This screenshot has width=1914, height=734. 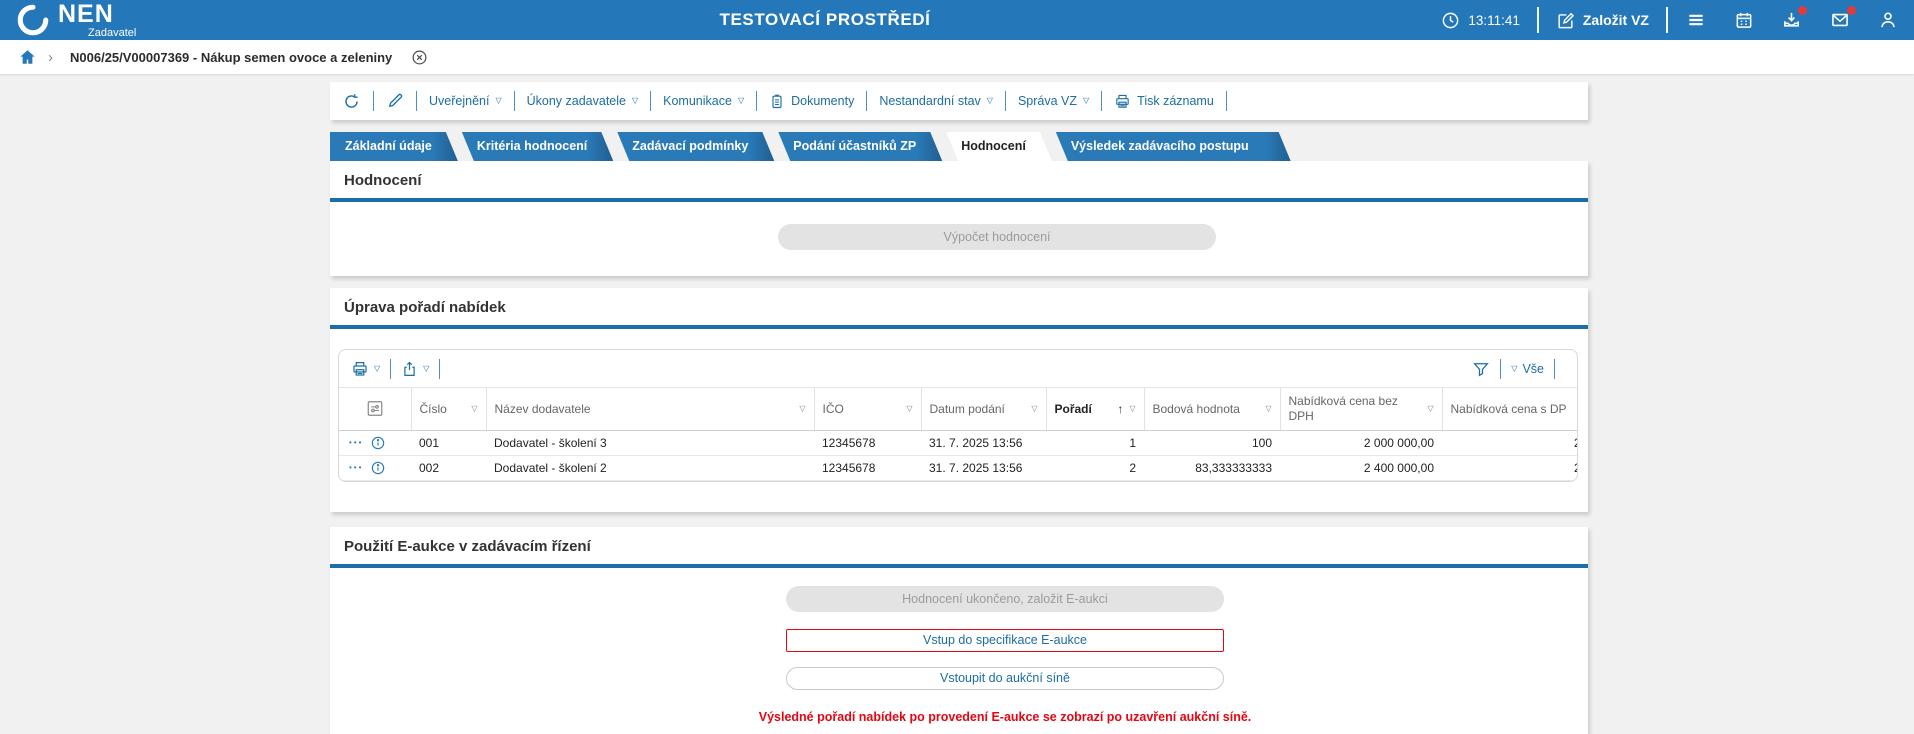 I want to click on cell-poradi: 2, so click(x=1095, y=468).